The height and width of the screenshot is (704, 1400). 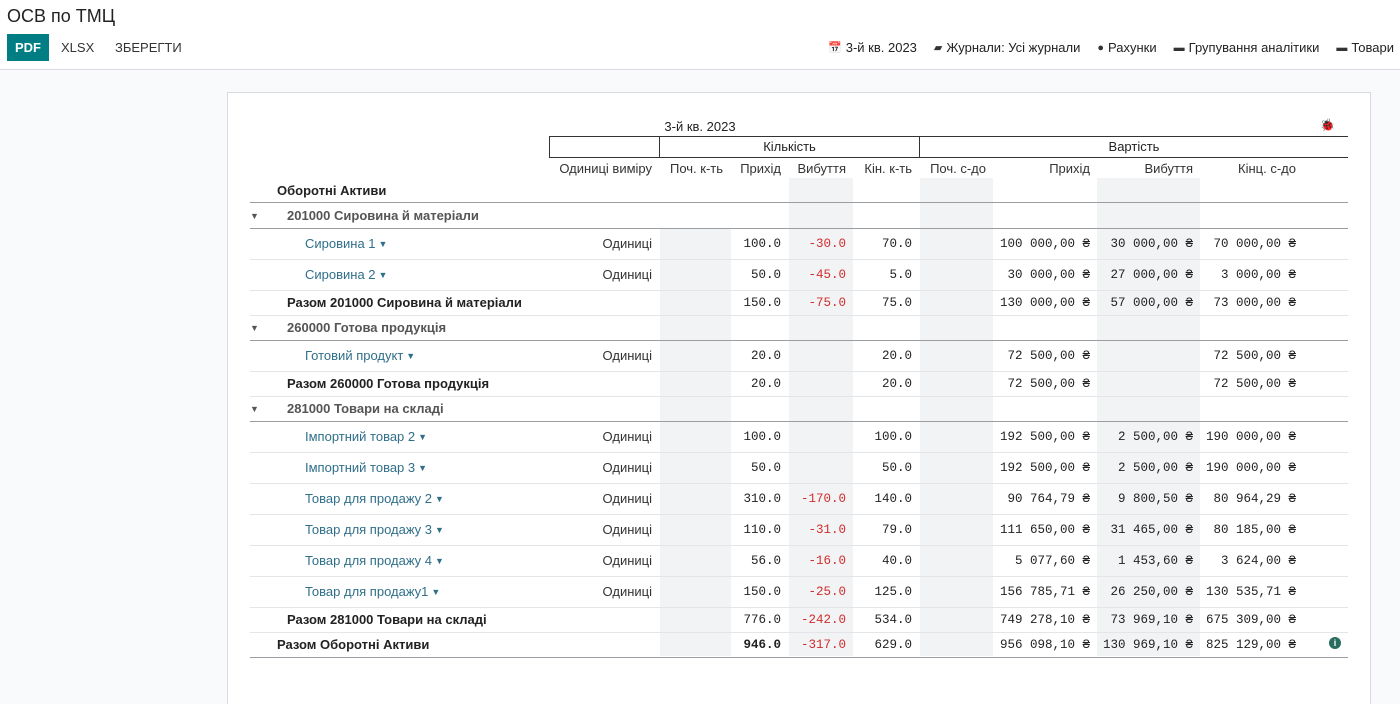 I want to click on value-cell: 125.0, so click(x=893, y=591).